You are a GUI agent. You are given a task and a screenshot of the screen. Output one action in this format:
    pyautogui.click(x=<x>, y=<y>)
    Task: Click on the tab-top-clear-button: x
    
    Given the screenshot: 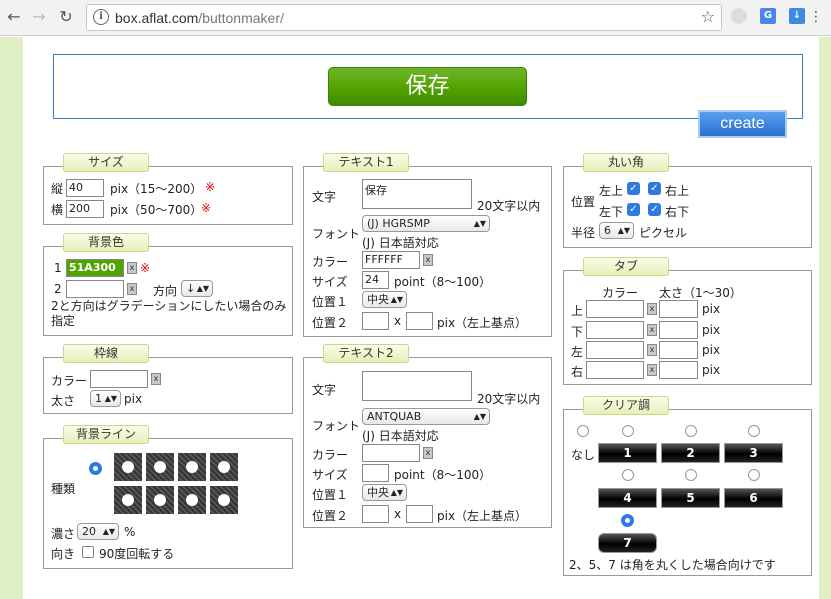 What is the action you would take?
    pyautogui.click(x=652, y=309)
    